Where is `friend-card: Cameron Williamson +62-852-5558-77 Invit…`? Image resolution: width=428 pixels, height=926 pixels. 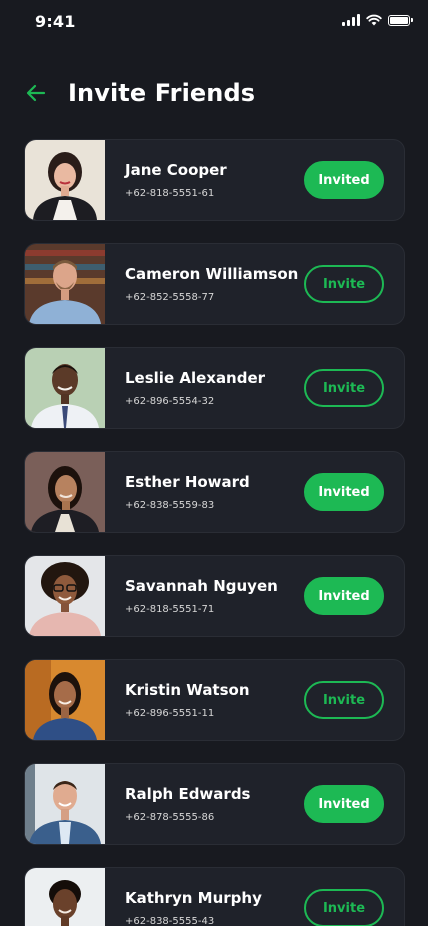
friend-card: Cameron Williamson +62-852-5558-77 Invit… is located at coordinates (214, 284).